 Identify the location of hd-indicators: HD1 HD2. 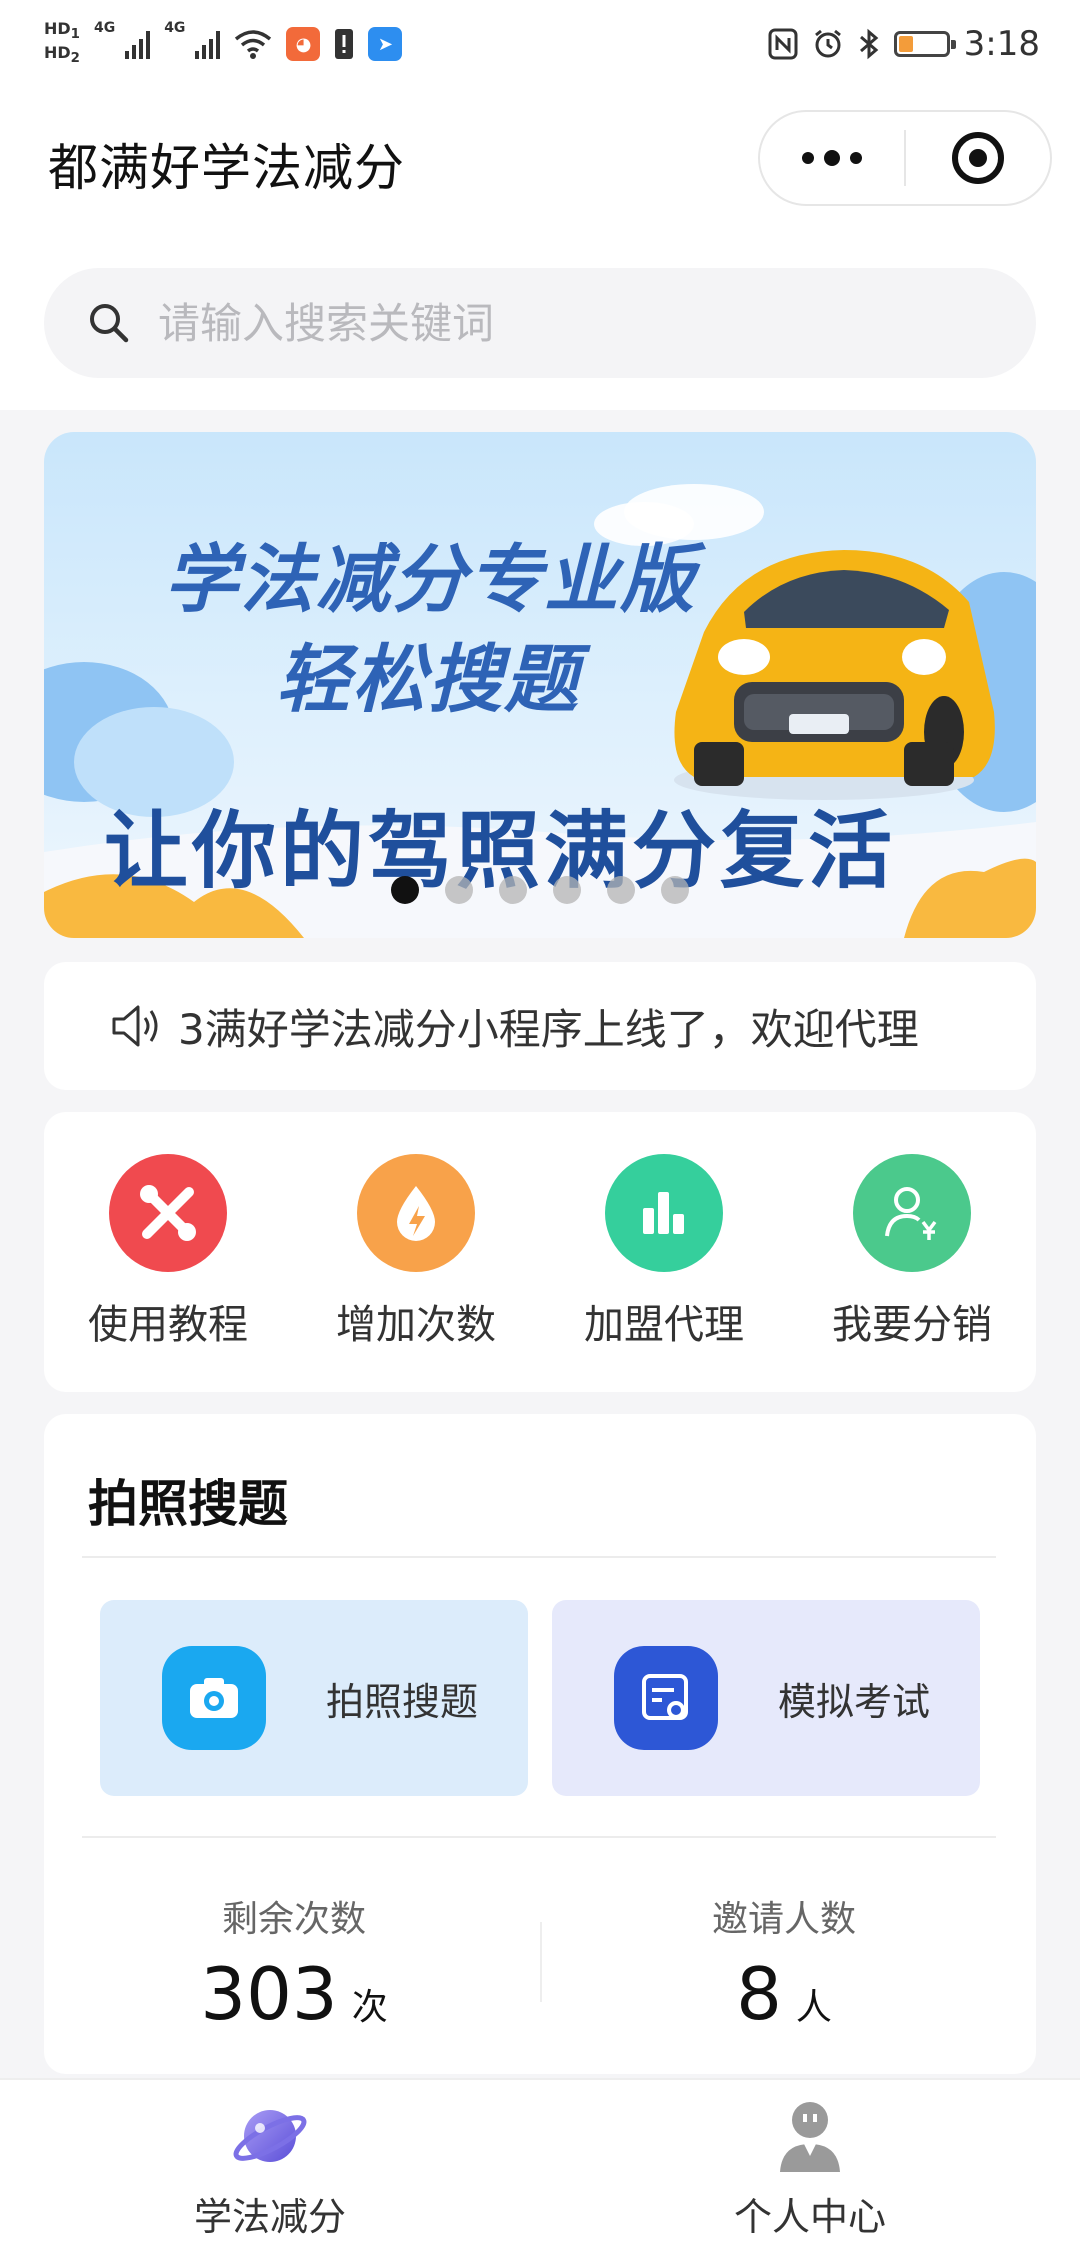
(62, 43).